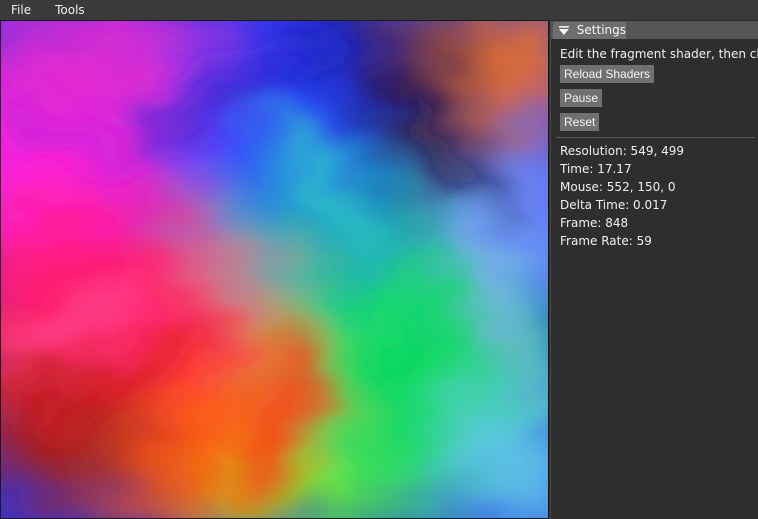 The image size is (758, 519). What do you see at coordinates (607, 74) in the screenshot?
I see `reload-shaders-button: Reload Shaders` at bounding box center [607, 74].